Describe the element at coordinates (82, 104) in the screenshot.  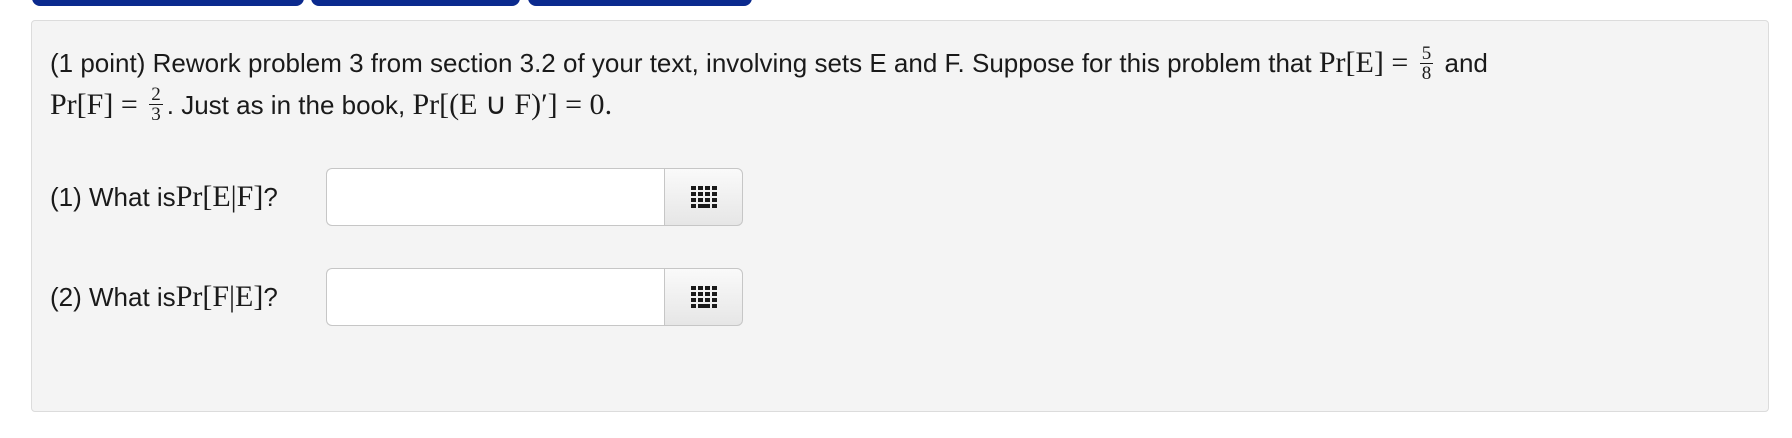
I see `math-pr-f: Pr[F]` at that location.